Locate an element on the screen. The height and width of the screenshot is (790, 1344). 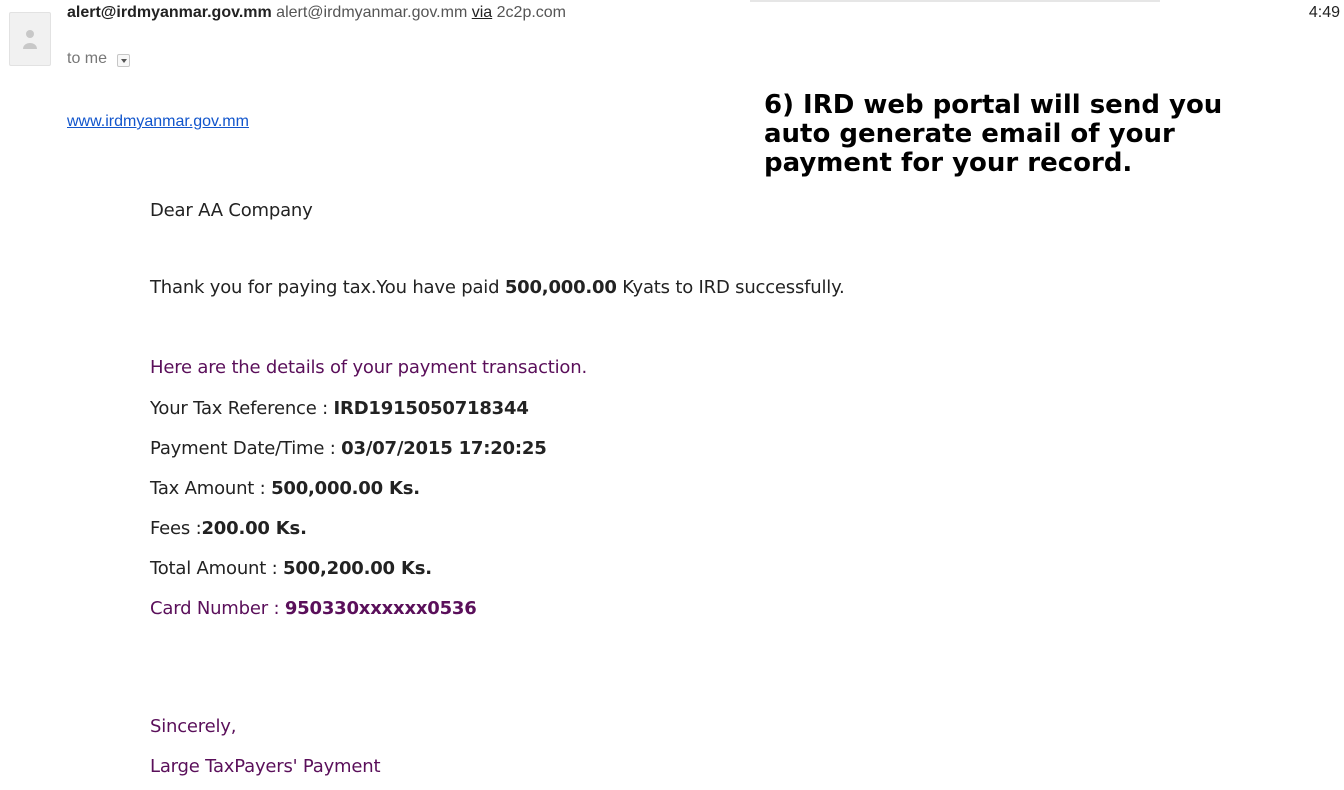
payment-datetime-line: Payment Date/Time : 03/07/2015 17:20:25 is located at coordinates (348, 448).